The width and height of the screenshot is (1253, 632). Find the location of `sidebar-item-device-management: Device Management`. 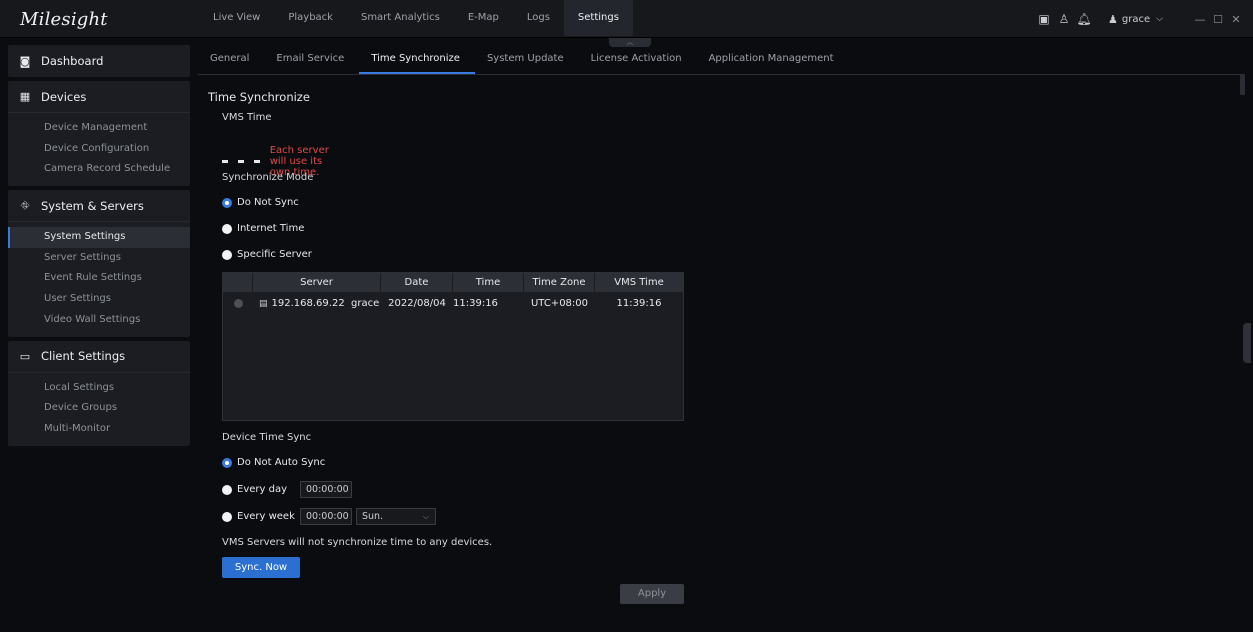

sidebar-item-device-management: Device Management is located at coordinates (99, 128).